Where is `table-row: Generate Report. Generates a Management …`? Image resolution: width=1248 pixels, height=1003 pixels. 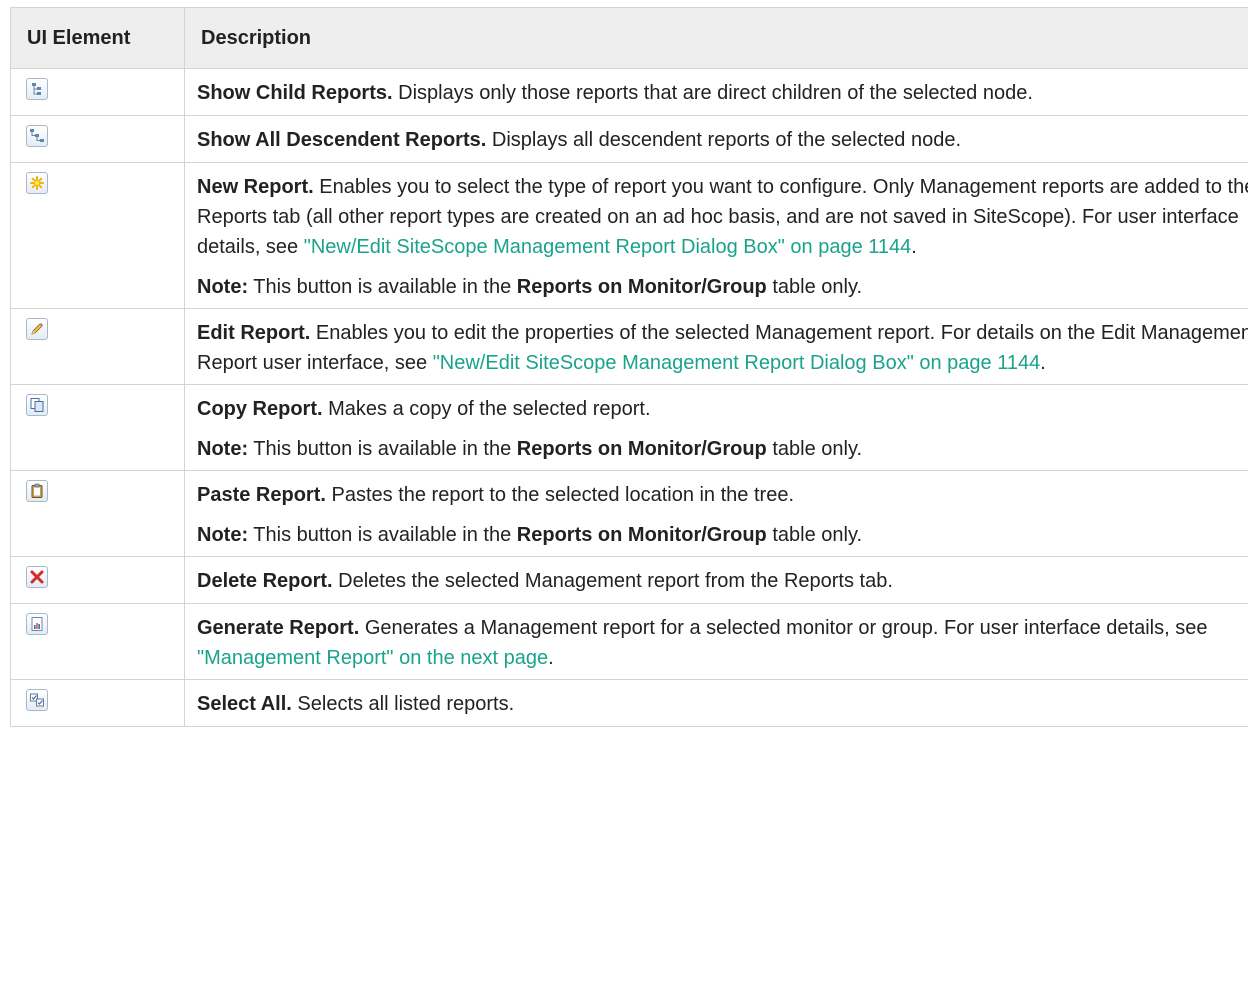 table-row: Generate Report. Generates a Management … is located at coordinates (629, 641).